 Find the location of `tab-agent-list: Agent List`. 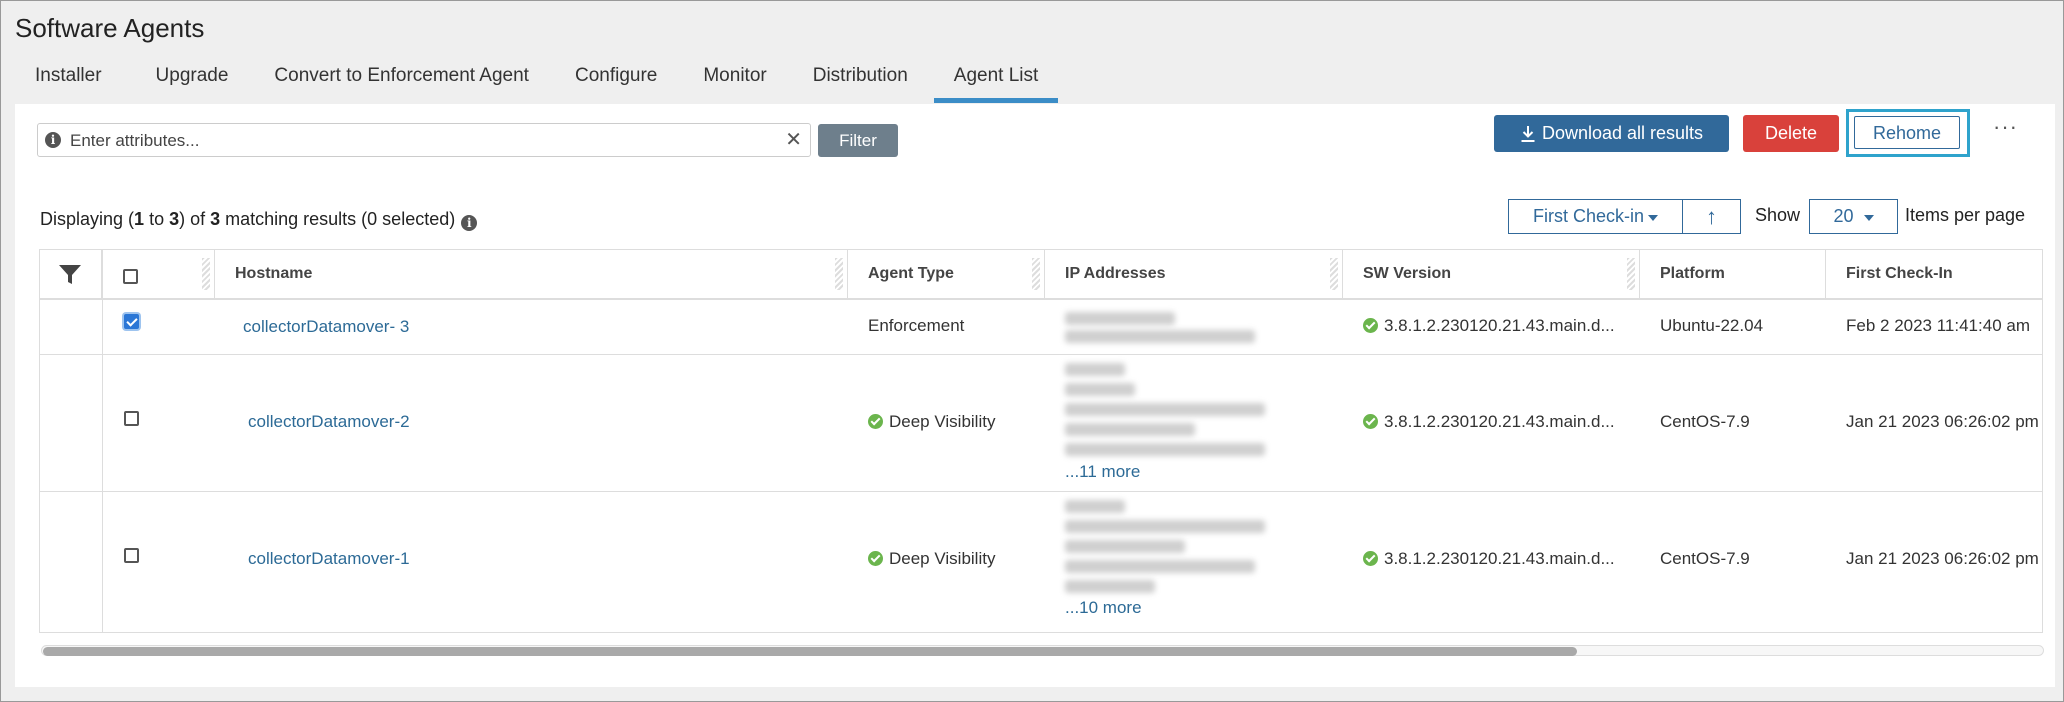

tab-agent-list: Agent List is located at coordinates (996, 80).